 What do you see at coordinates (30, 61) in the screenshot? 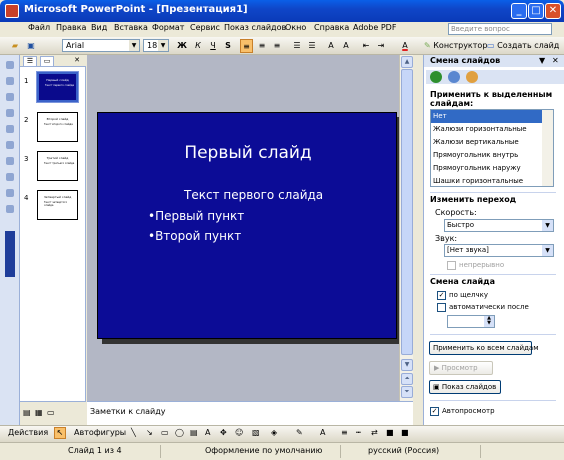
I see `tab-outline: ☰` at bounding box center [30, 61].